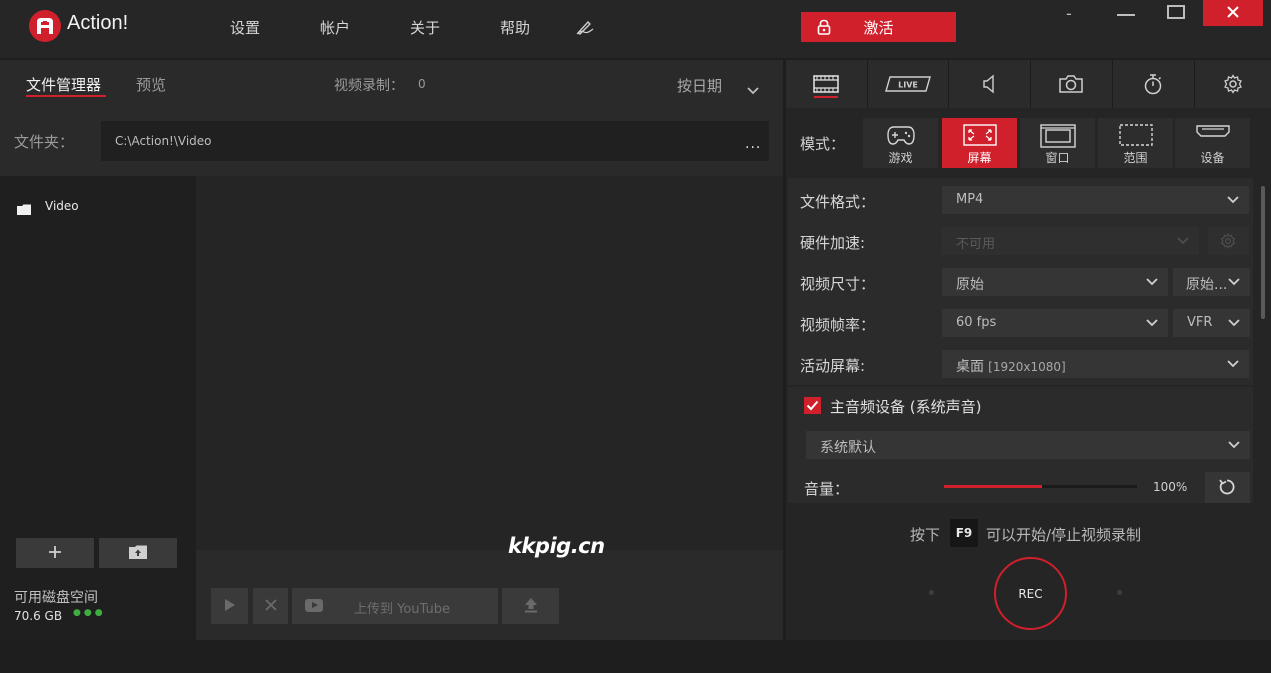 Image resolution: width=1271 pixels, height=673 pixels. I want to click on upload-youtube-button: 上传到 YouTube, so click(395, 606).